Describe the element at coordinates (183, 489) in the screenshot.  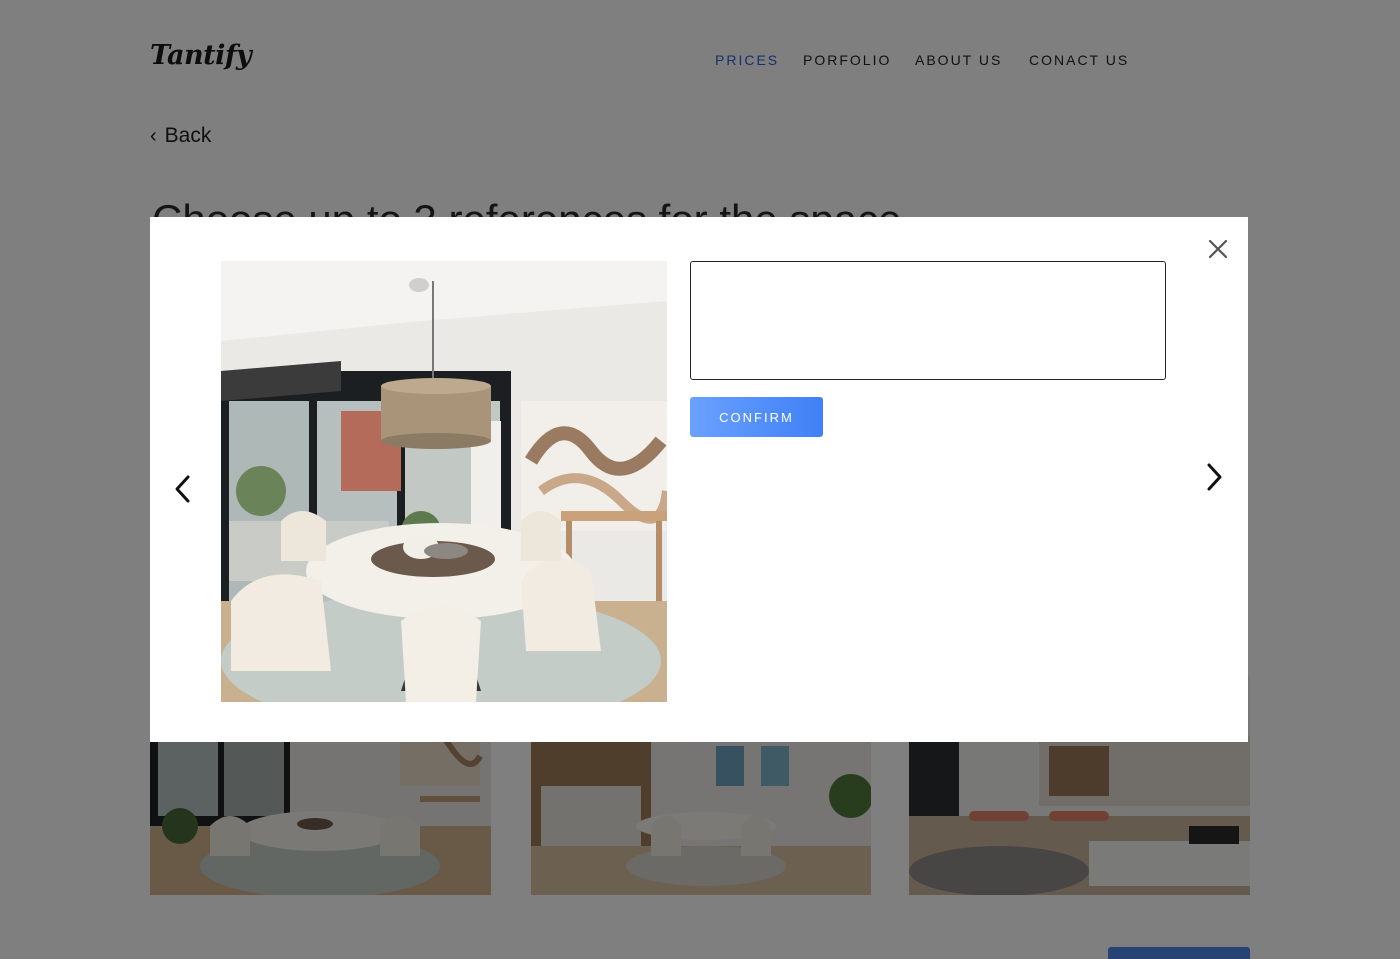
I see `chevron-left-icon` at that location.